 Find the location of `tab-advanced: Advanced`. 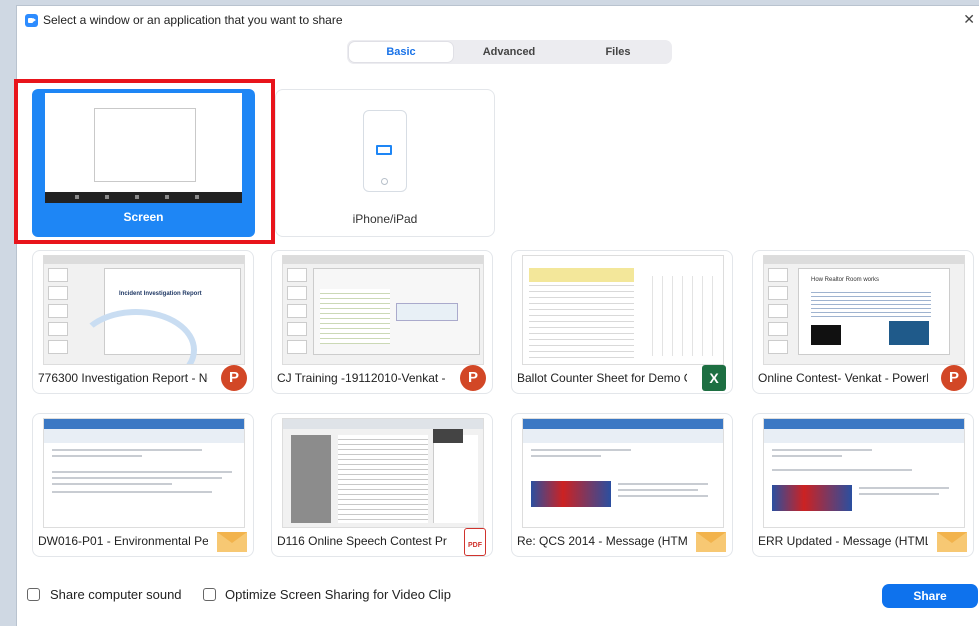

tab-advanced: Advanced is located at coordinates (509, 52).